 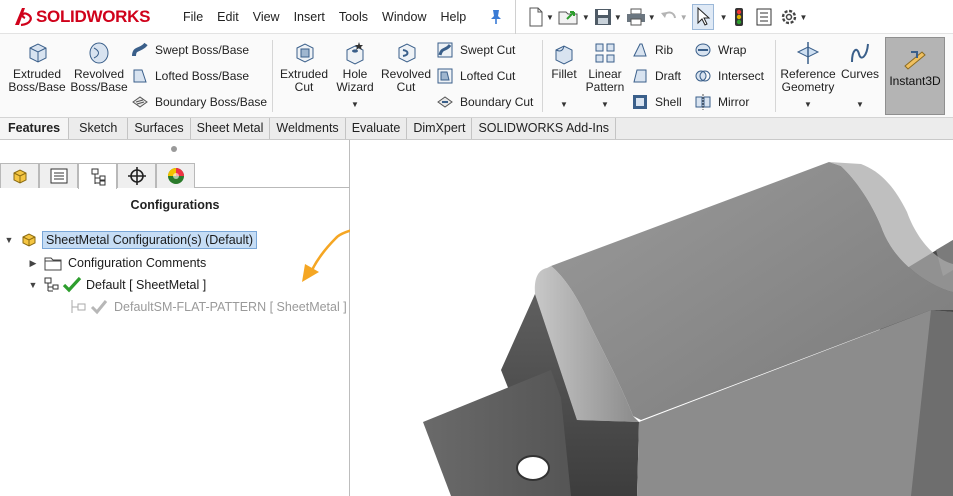 What do you see at coordinates (137, 263) in the screenshot?
I see `tree-item-label: Configuration Comments` at bounding box center [137, 263].